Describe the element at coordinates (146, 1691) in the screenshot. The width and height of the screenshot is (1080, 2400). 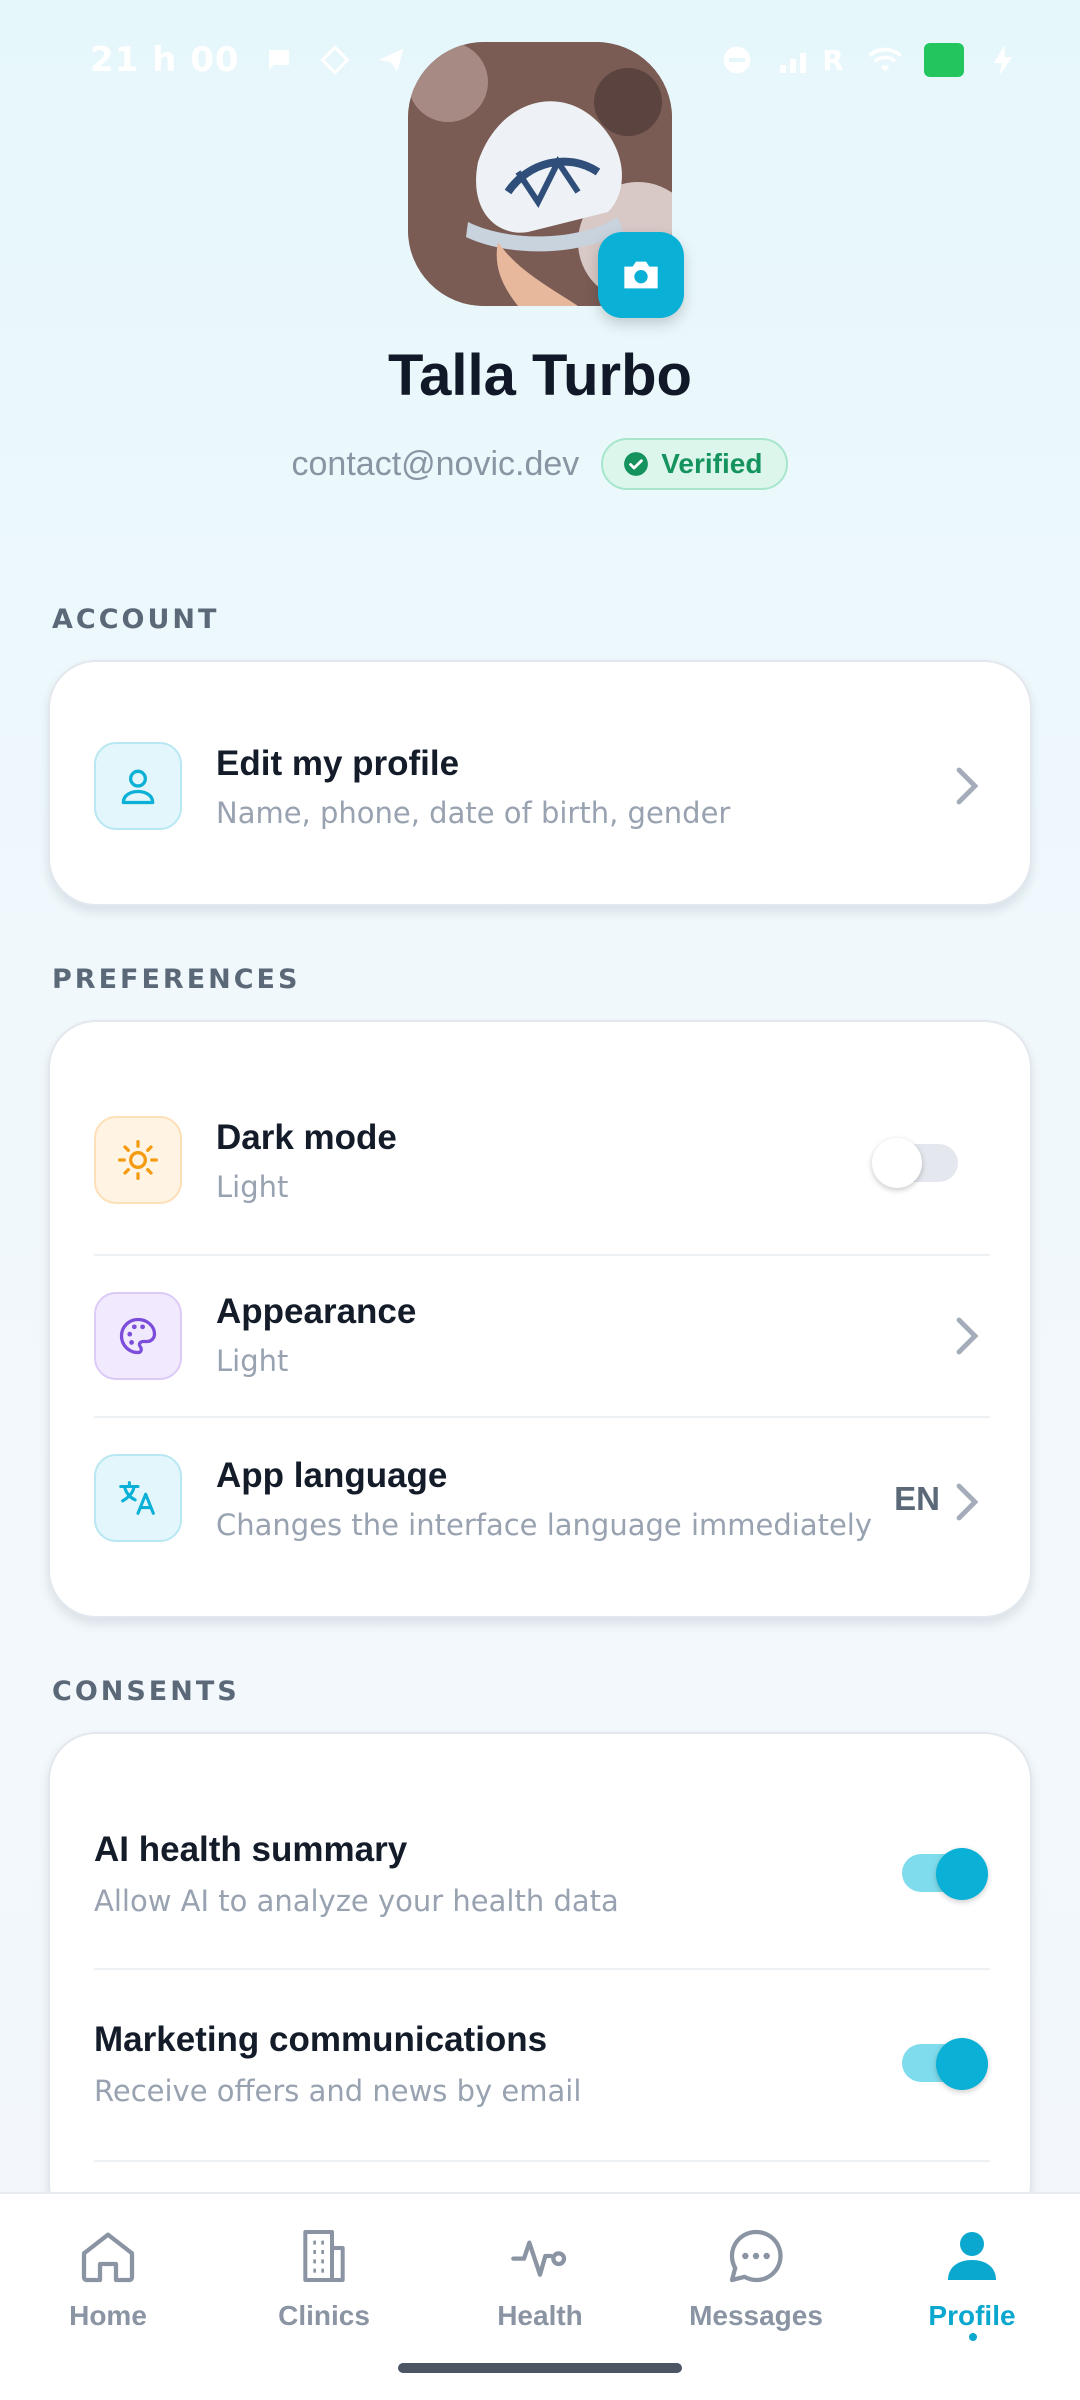
I see `section-title-consents: CONSENTS` at that location.